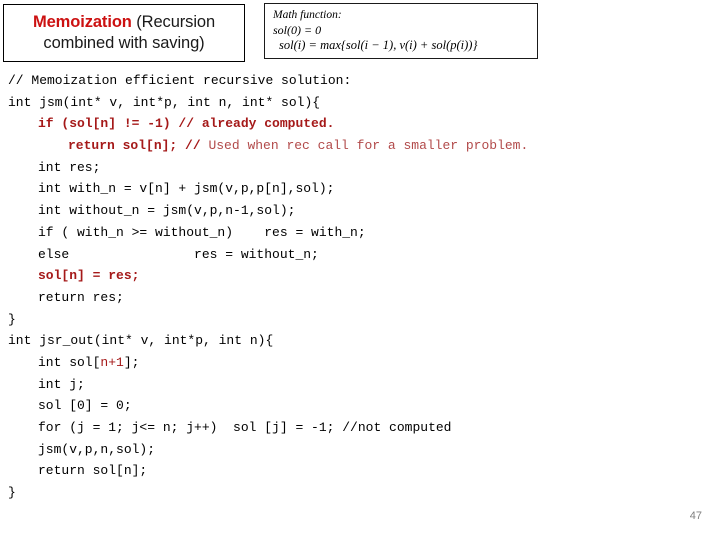 This screenshot has width=720, height=540. What do you see at coordinates (360, 168) in the screenshot?
I see `code-line: int res;` at bounding box center [360, 168].